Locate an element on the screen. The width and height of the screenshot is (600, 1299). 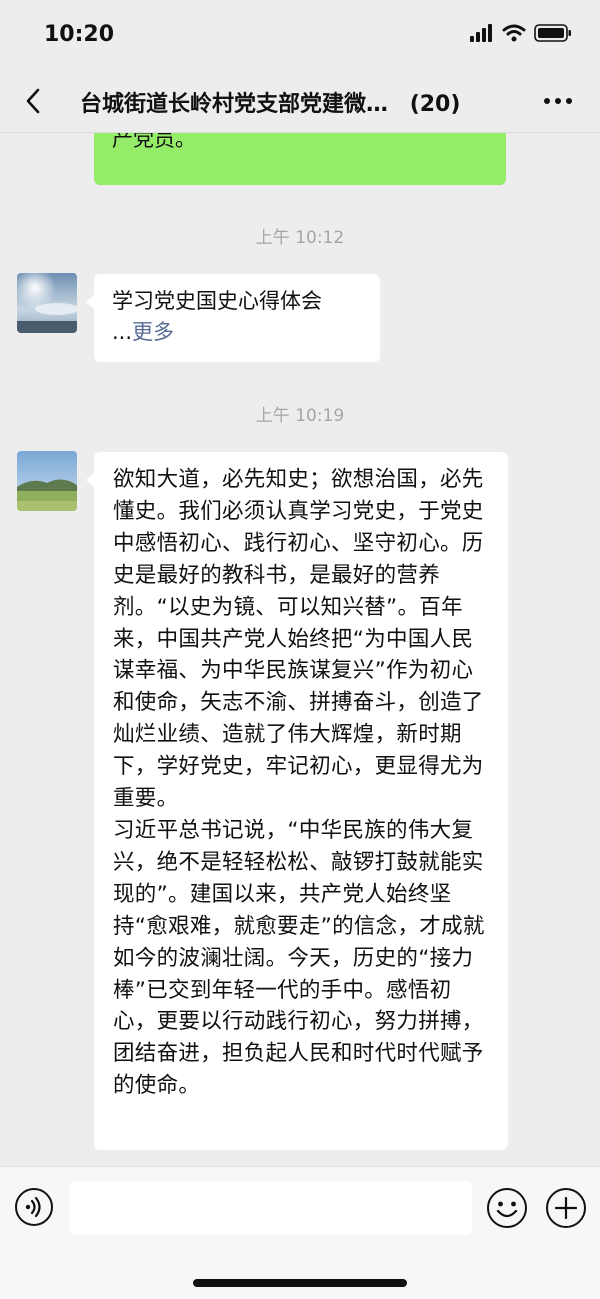
avatar-landscape-image is located at coordinates (47, 481).